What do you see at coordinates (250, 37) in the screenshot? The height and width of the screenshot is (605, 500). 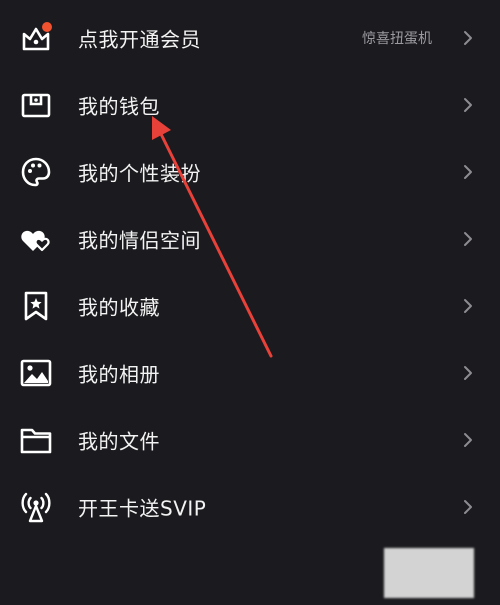 I see `menu-item-vip: 点我开通会员 惊喜扭蛋机` at bounding box center [250, 37].